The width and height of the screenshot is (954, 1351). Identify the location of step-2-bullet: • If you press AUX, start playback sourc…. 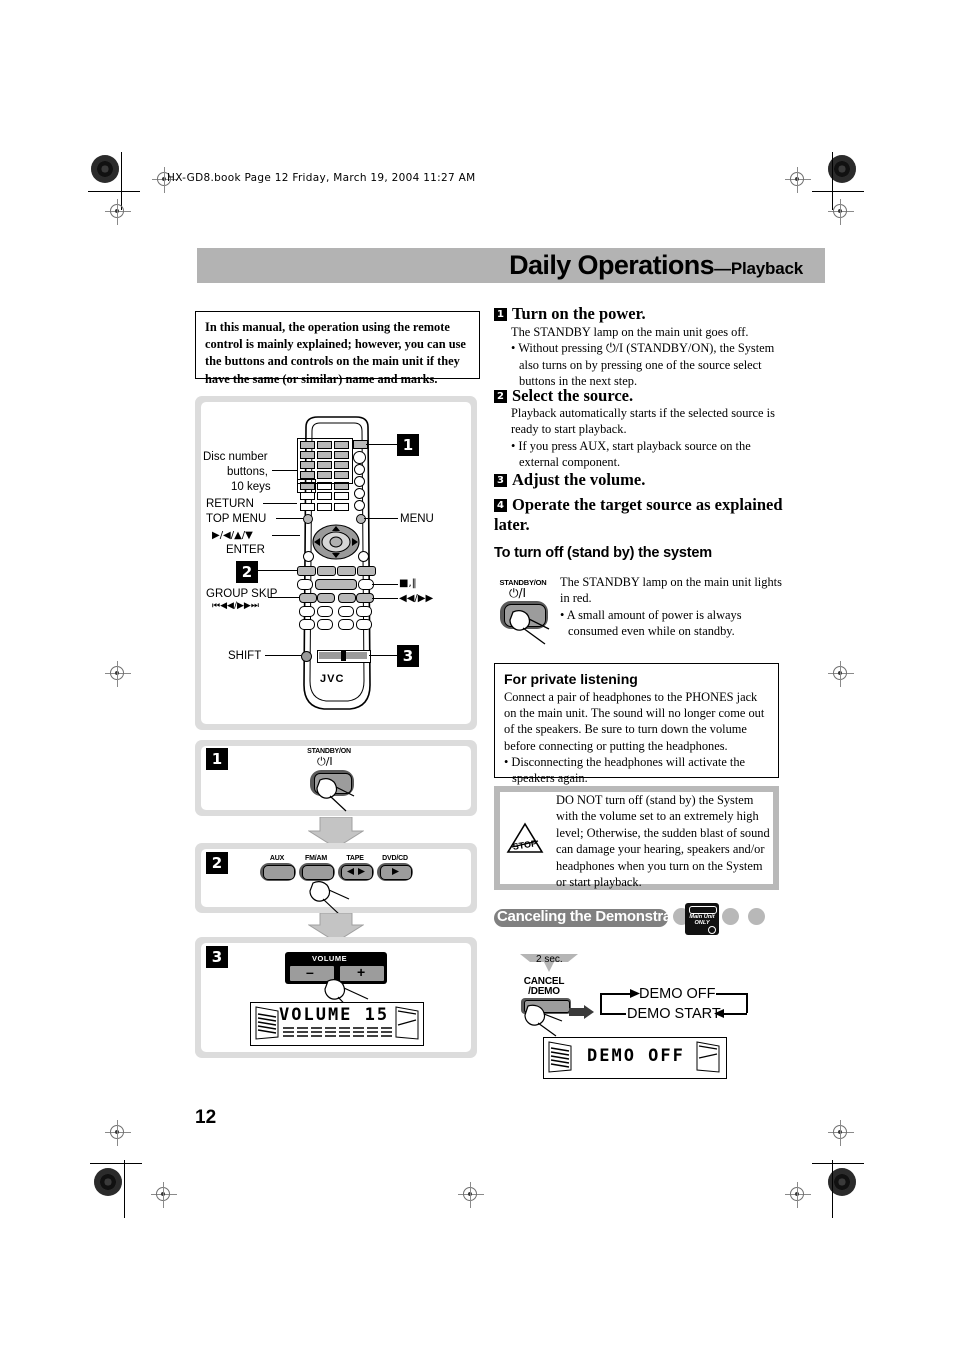
(631, 454).